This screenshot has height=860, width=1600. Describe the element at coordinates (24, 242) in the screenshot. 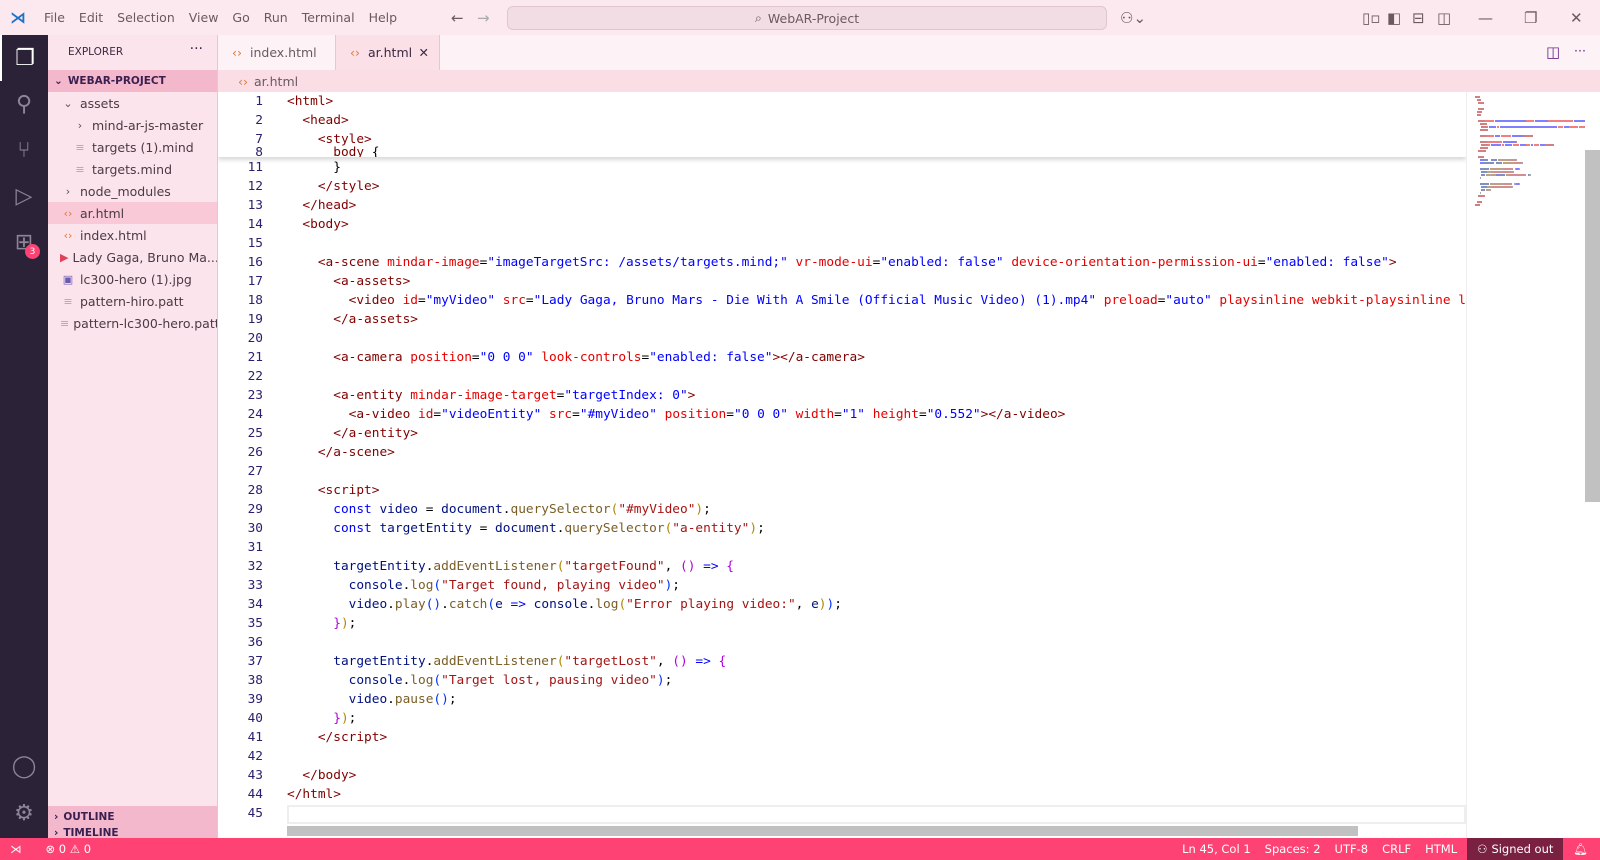

I see `extensions-icon: ⊞ 3` at that location.